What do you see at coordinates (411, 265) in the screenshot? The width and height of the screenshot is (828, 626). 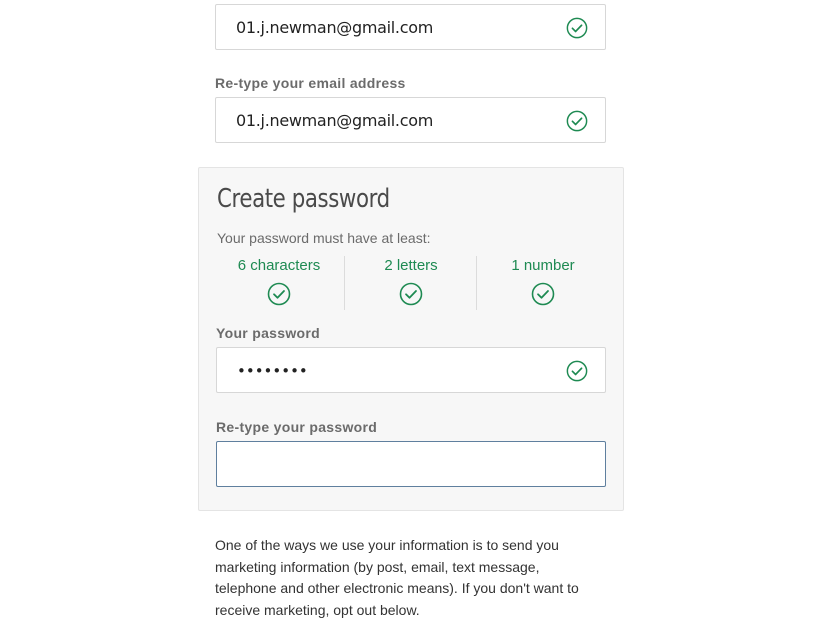 I see `requirement-label: 2 letters` at bounding box center [411, 265].